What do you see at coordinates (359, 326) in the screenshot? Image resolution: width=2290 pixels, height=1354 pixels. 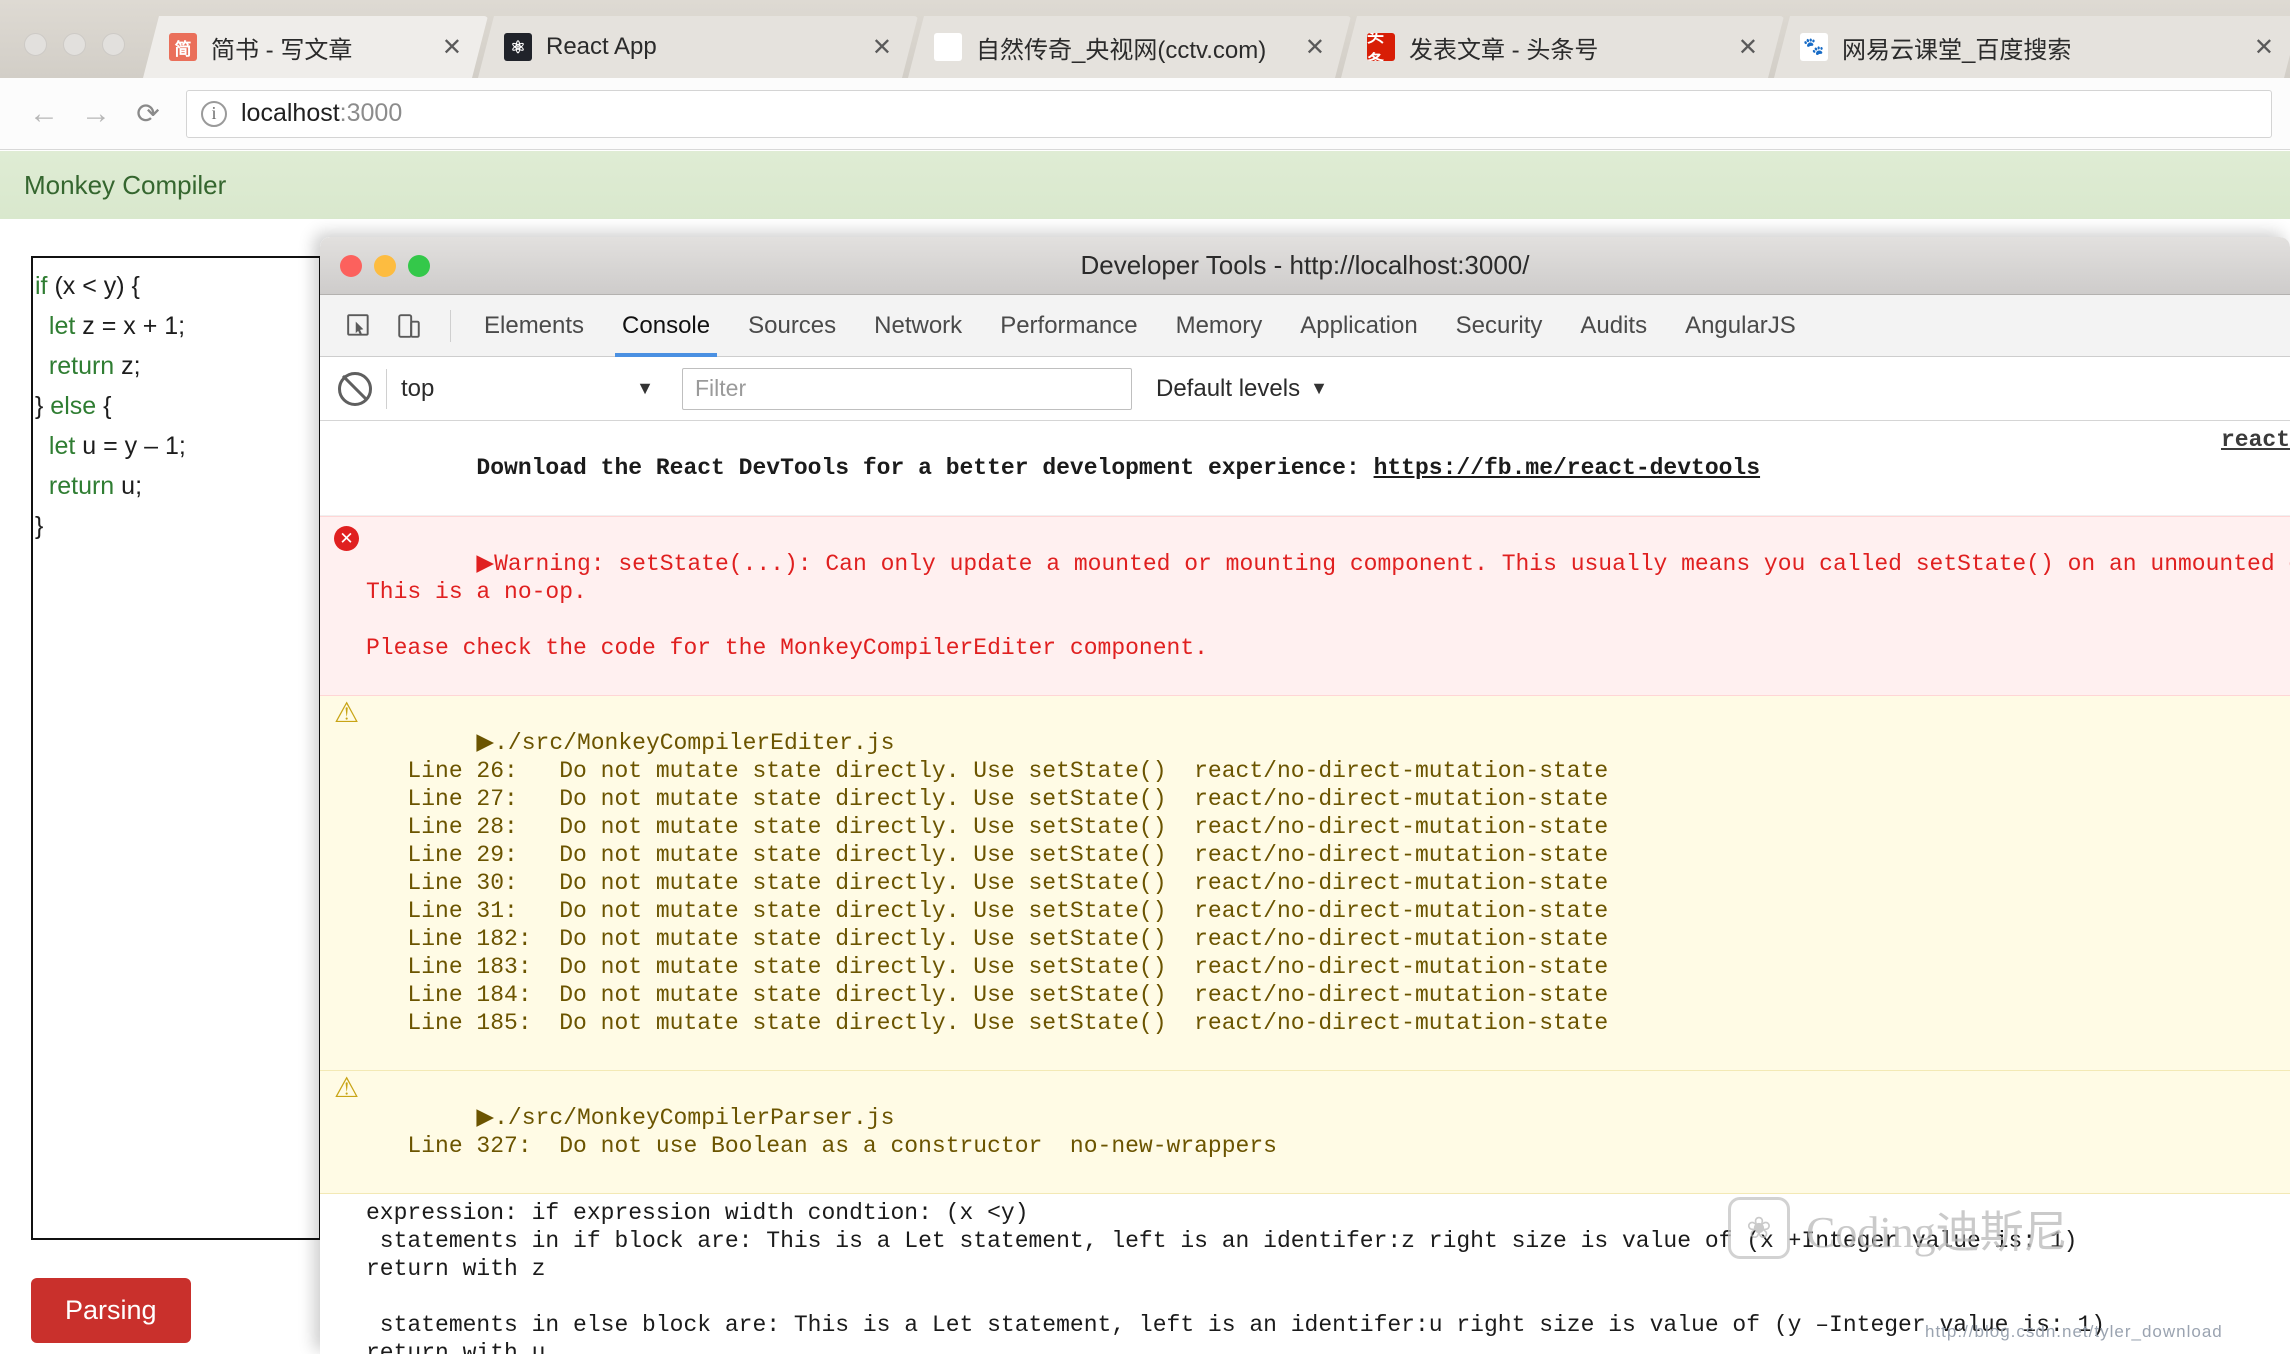 I see `inspect-element-icon` at bounding box center [359, 326].